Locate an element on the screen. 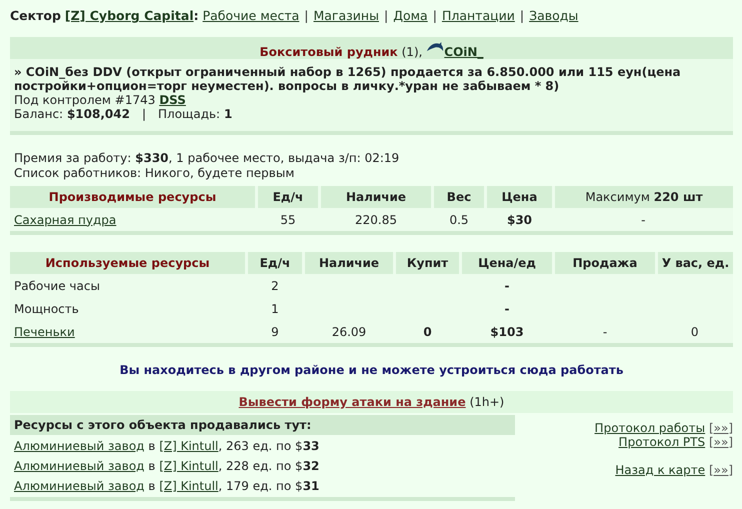 Image resolution: width=742 pixels, height=509 pixels. nav-link: Заводы is located at coordinates (553, 15).